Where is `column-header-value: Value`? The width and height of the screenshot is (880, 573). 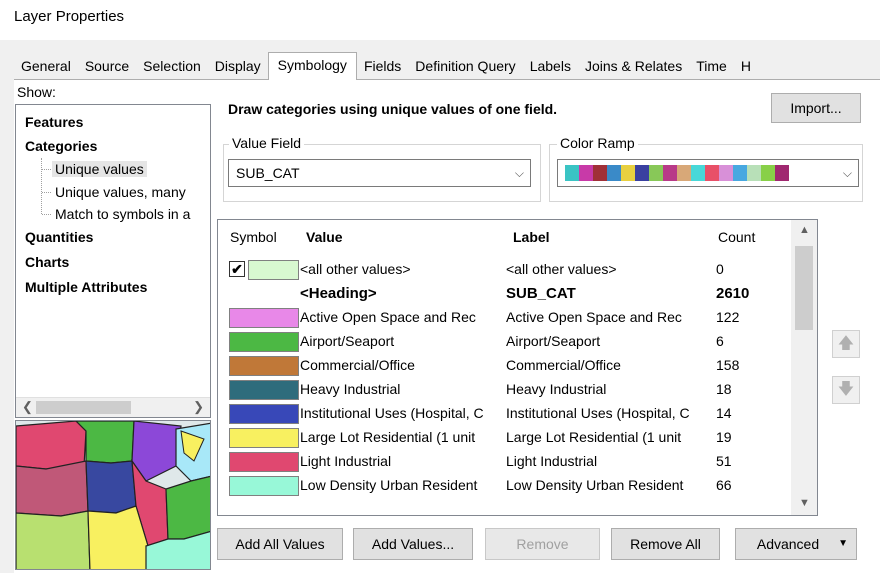 column-header-value: Value is located at coordinates (324, 237).